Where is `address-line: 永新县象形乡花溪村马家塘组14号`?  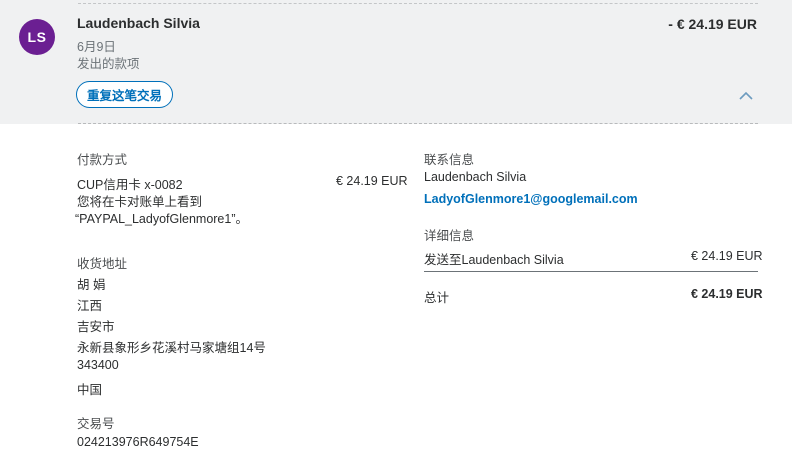
address-line: 永新县象形乡花溪村马家塘组14号 is located at coordinates (171, 348).